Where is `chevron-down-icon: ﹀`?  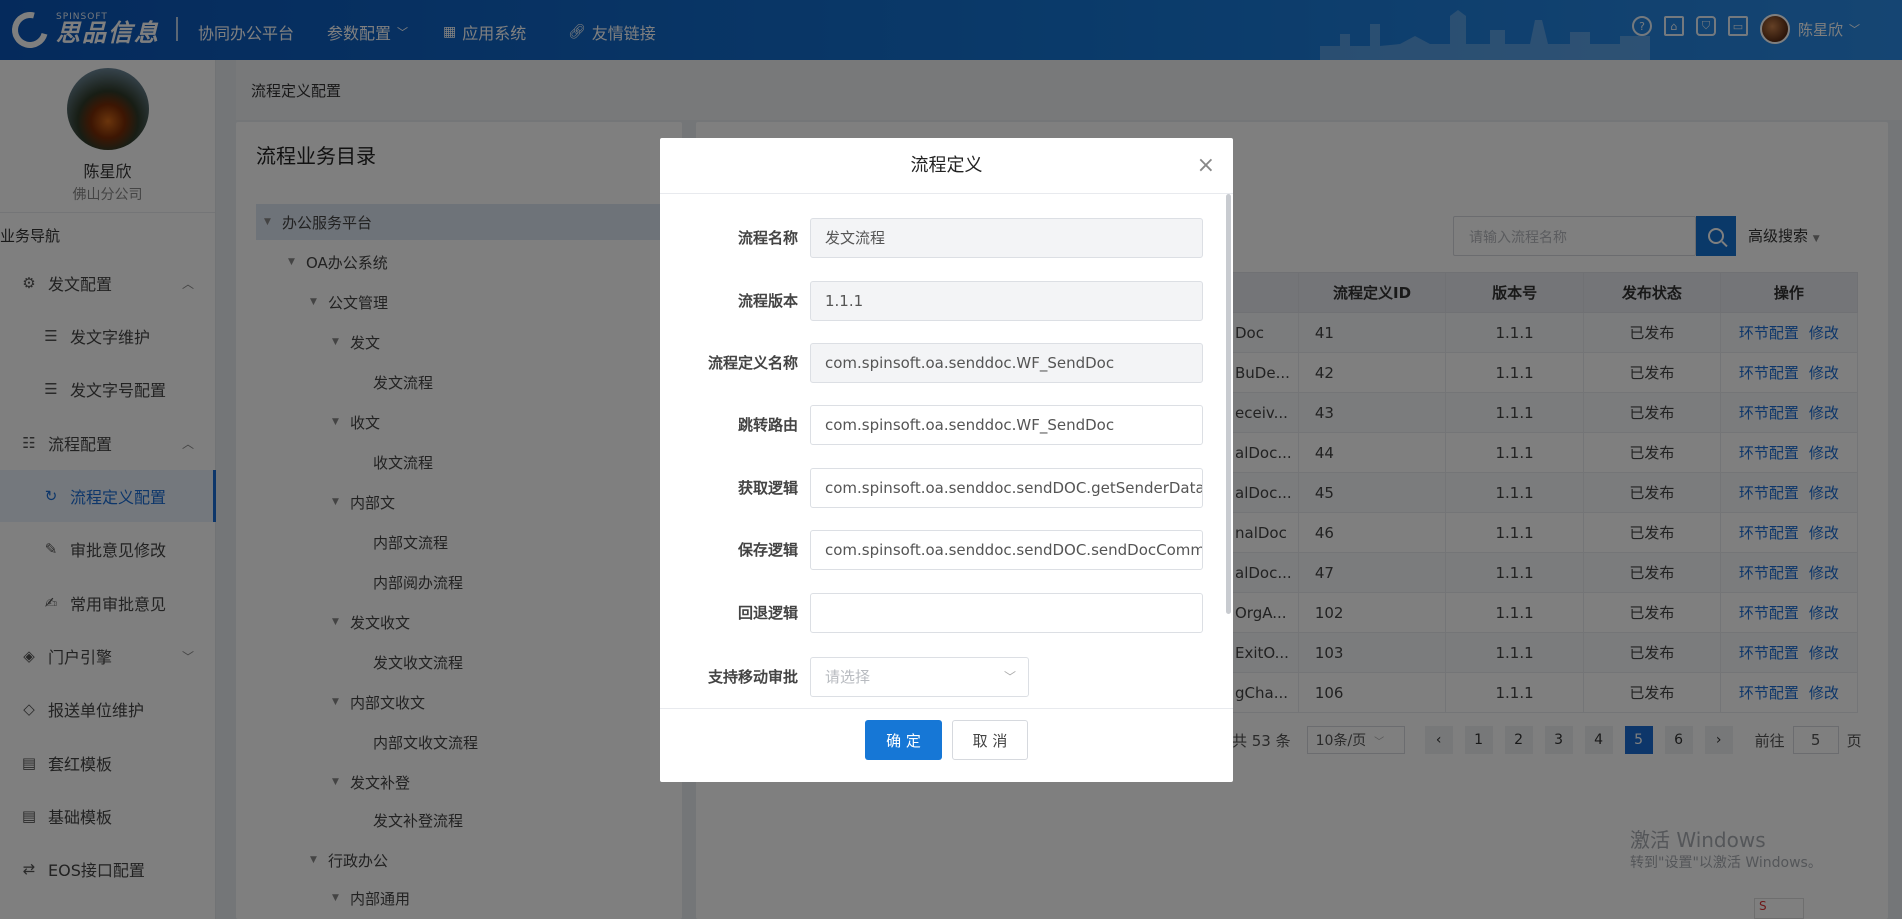
chevron-down-icon: ﹀ is located at coordinates (1009, 677).